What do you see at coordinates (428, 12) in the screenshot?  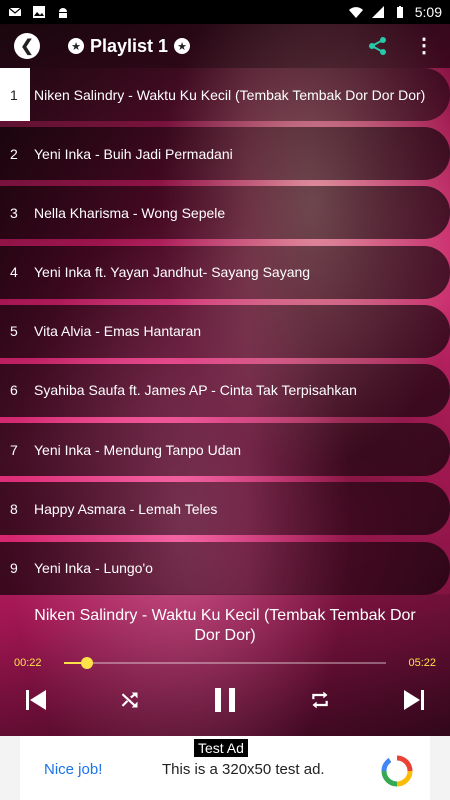 I see `status-time: 5:09` at bounding box center [428, 12].